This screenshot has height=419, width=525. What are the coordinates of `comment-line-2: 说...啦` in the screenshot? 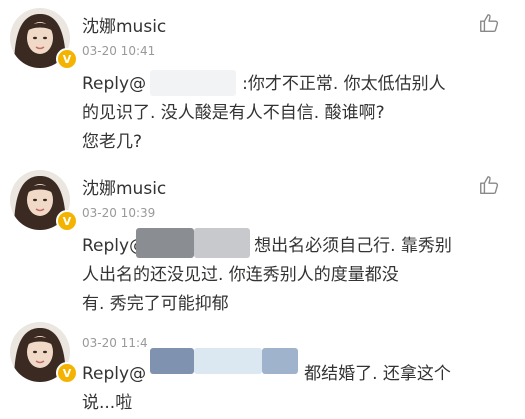 It's located at (107, 403).